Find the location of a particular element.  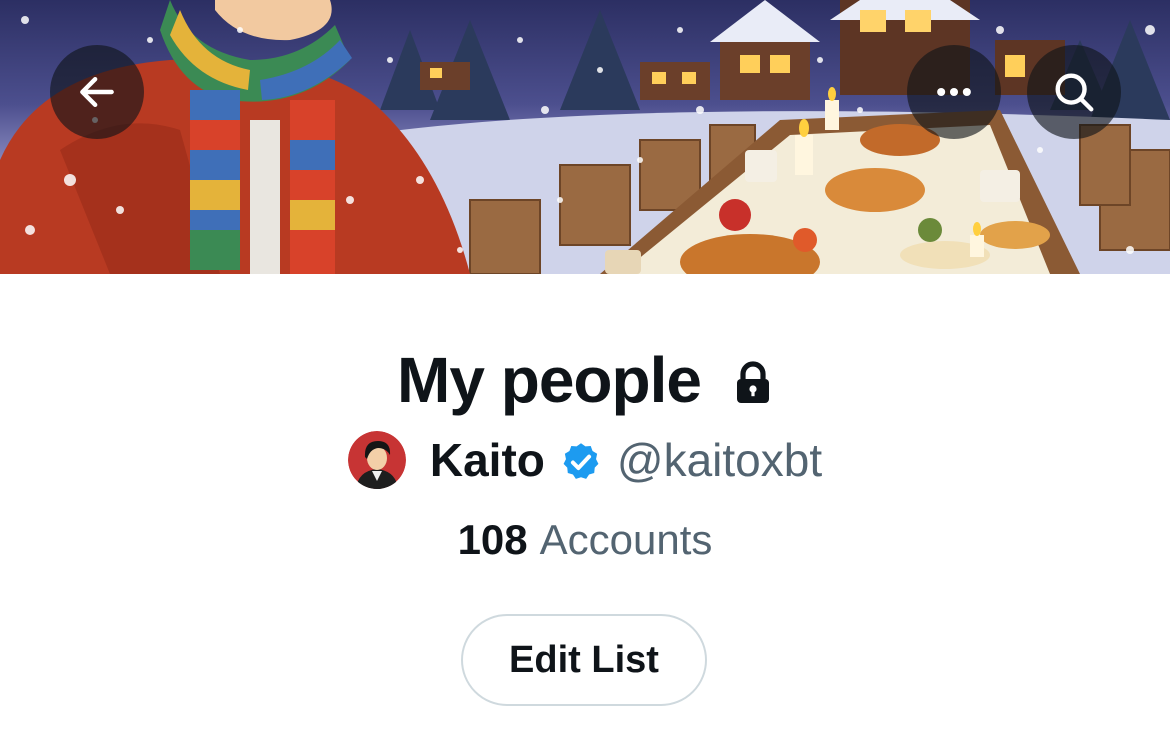

owner-name: Kaito is located at coordinates (487, 460).